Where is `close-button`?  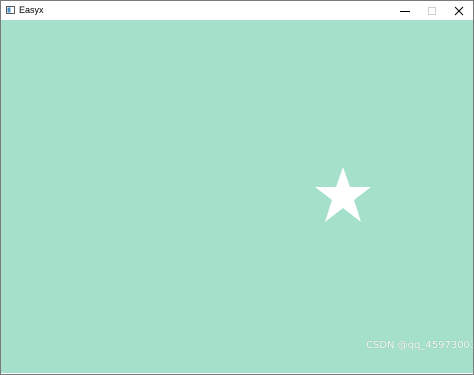 close-button is located at coordinates (459, 10).